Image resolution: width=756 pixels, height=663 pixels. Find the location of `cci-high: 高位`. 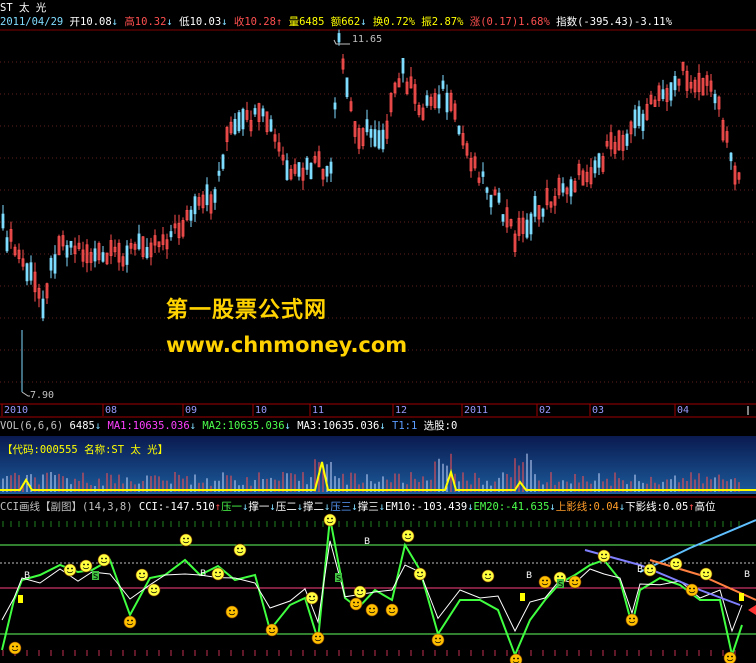

cci-high: 高位 is located at coordinates (705, 507).